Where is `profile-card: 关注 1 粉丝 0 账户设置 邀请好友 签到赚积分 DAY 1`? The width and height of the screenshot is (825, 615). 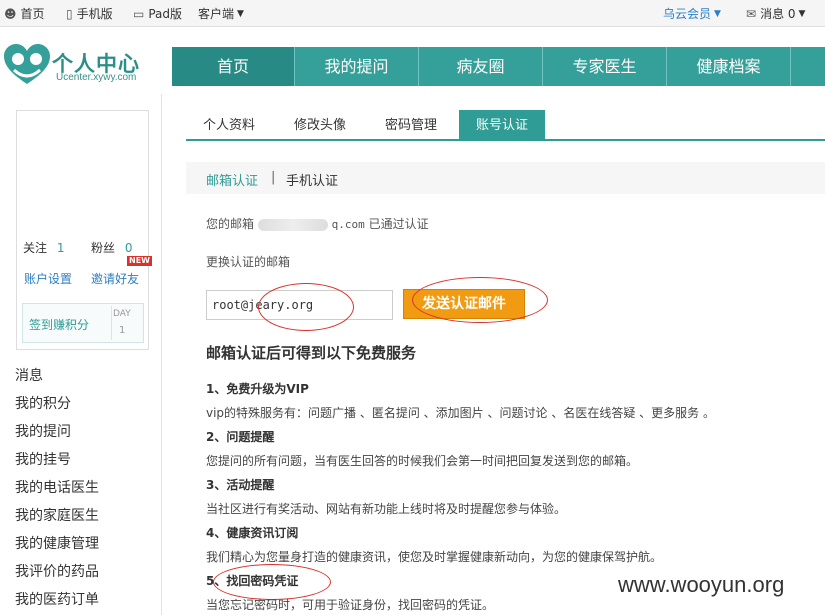
profile-card: 关注 1 粉丝 0 账户设置 邀请好友 签到赚积分 DAY 1 is located at coordinates (82, 230).